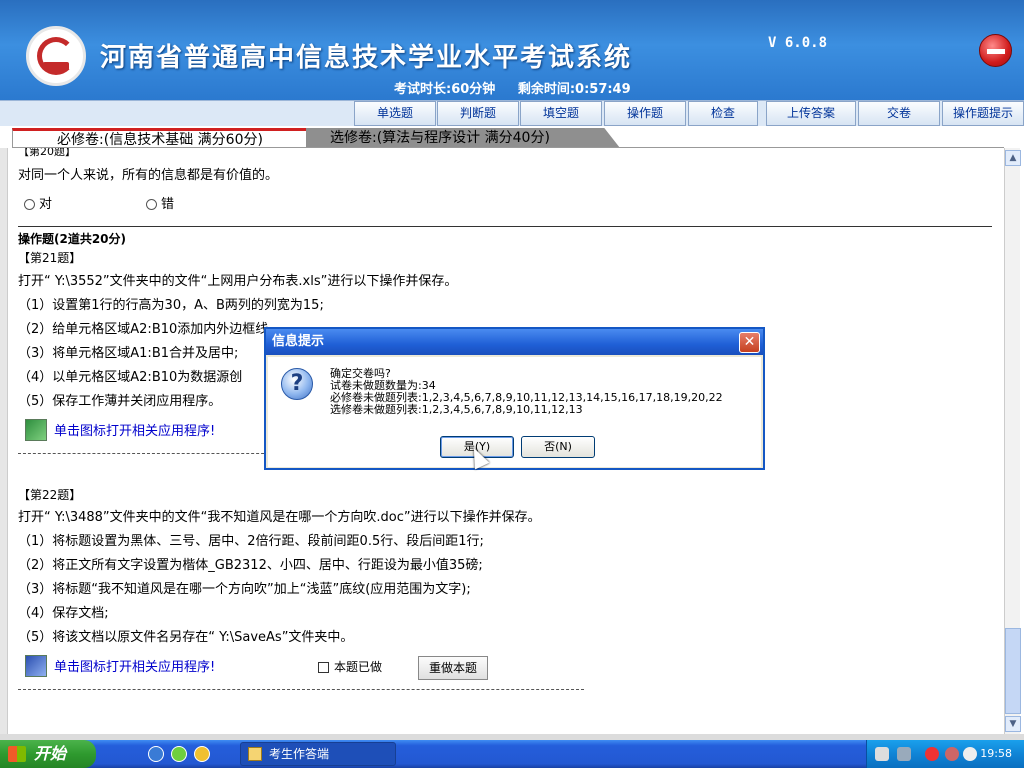  Describe the element at coordinates (904, 754) in the screenshot. I see `pen-icon` at that location.